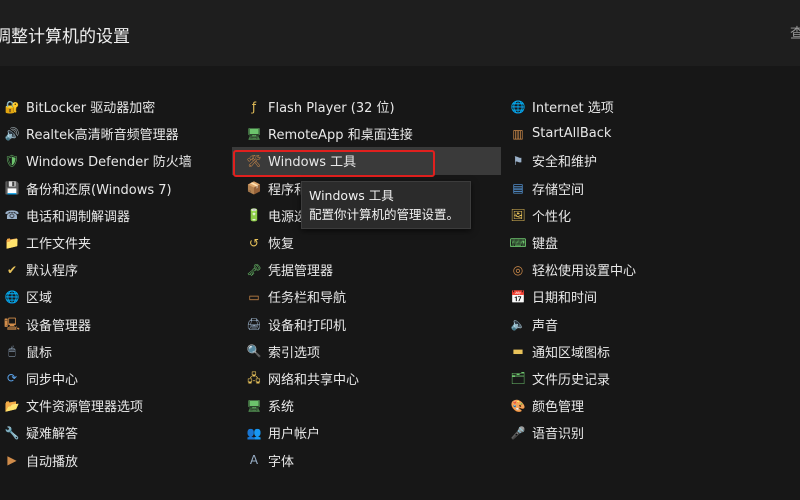 This screenshot has width=800, height=500. Describe the element at coordinates (629, 242) in the screenshot. I see `control-panel-item: ⌨ 键盘` at that location.